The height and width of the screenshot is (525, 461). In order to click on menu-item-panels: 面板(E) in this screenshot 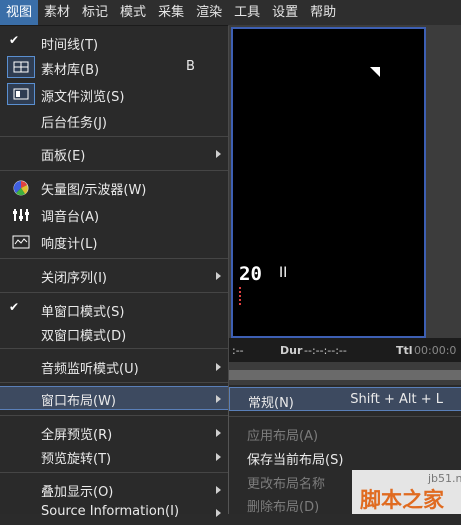, I will do `click(114, 154)`.